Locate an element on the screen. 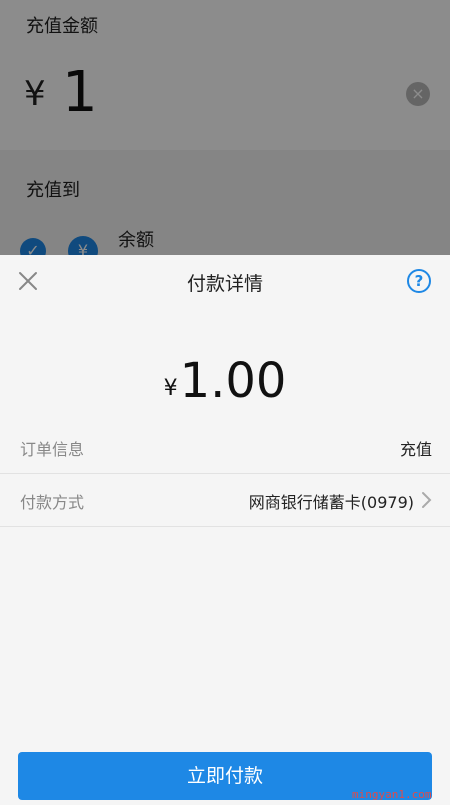 The height and width of the screenshot is (805, 450). amount-value: 1.00 is located at coordinates (233, 381).